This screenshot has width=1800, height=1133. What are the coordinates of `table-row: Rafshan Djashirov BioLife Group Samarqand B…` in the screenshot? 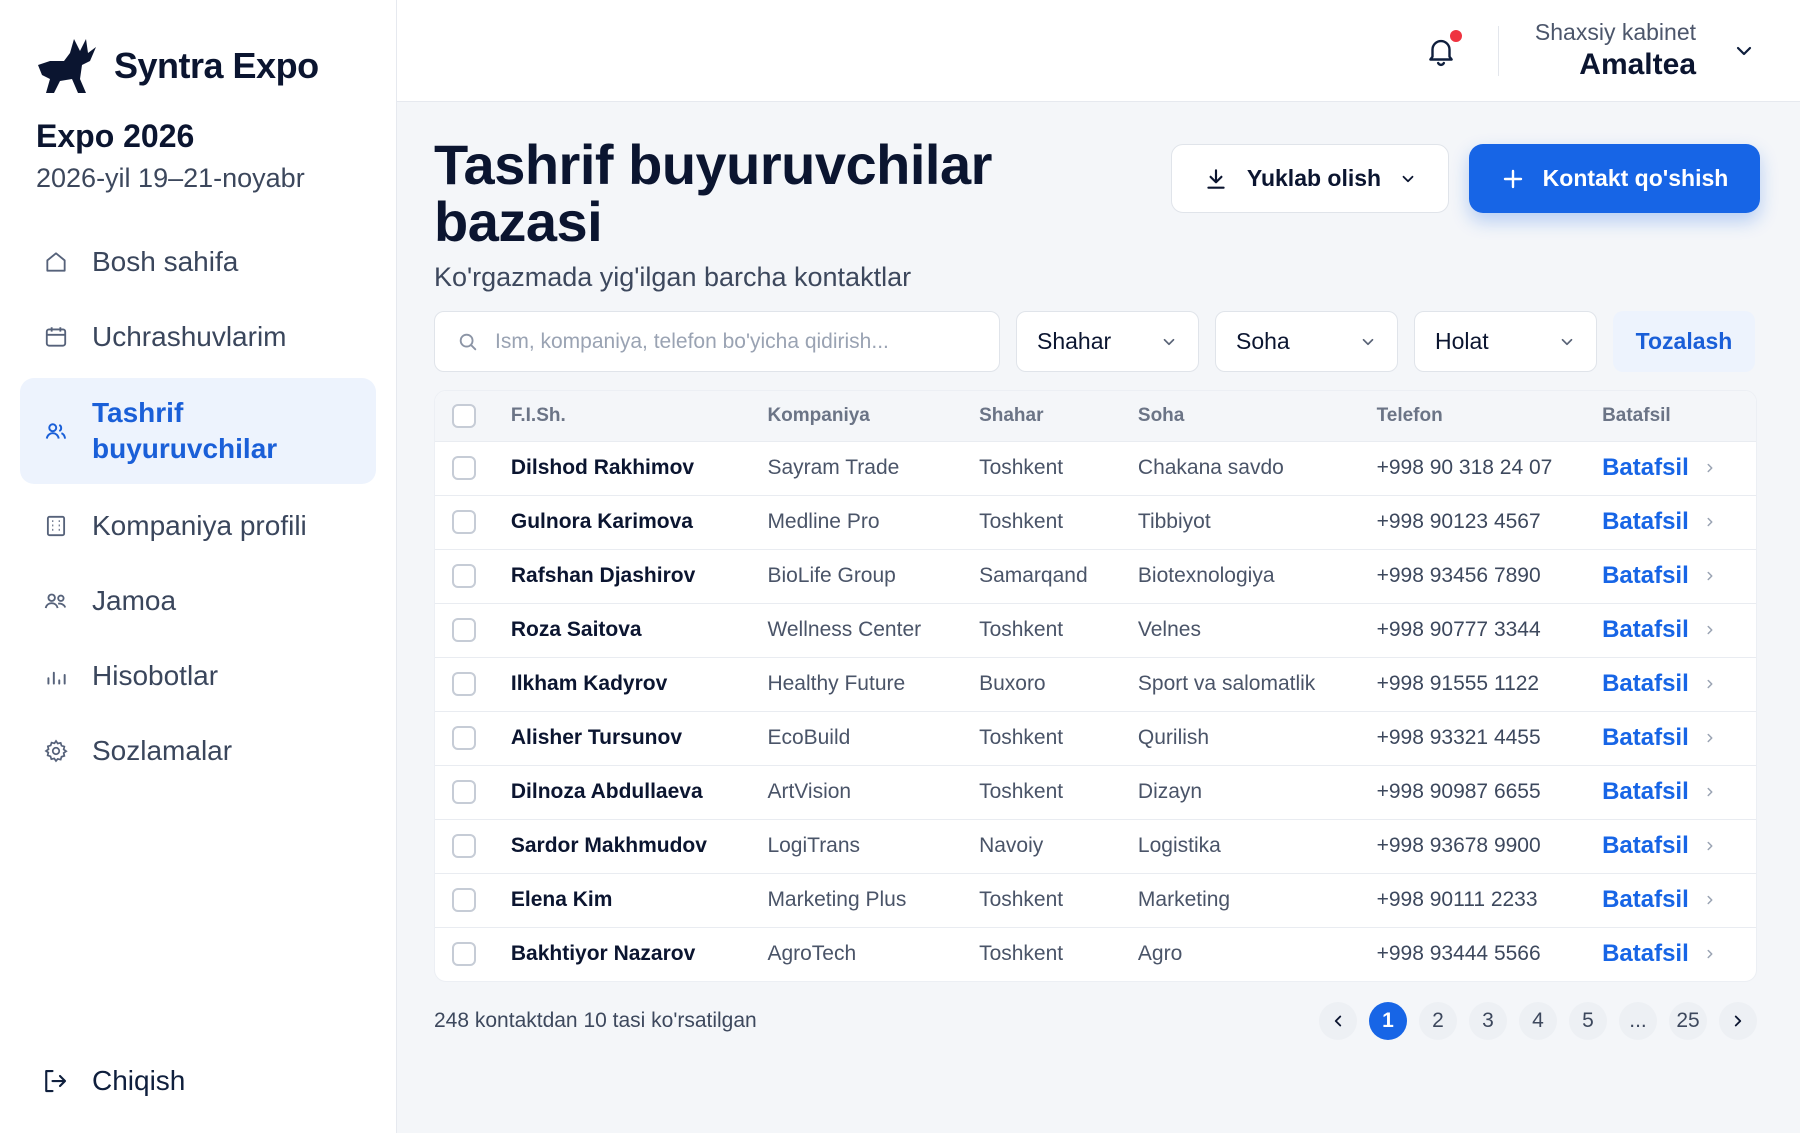 It's located at (1095, 575).